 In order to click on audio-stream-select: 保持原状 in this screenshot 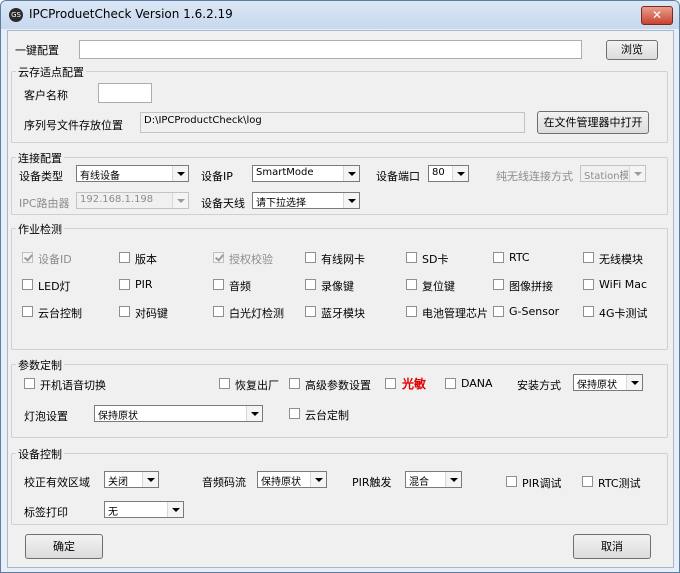, I will do `click(292, 479)`.